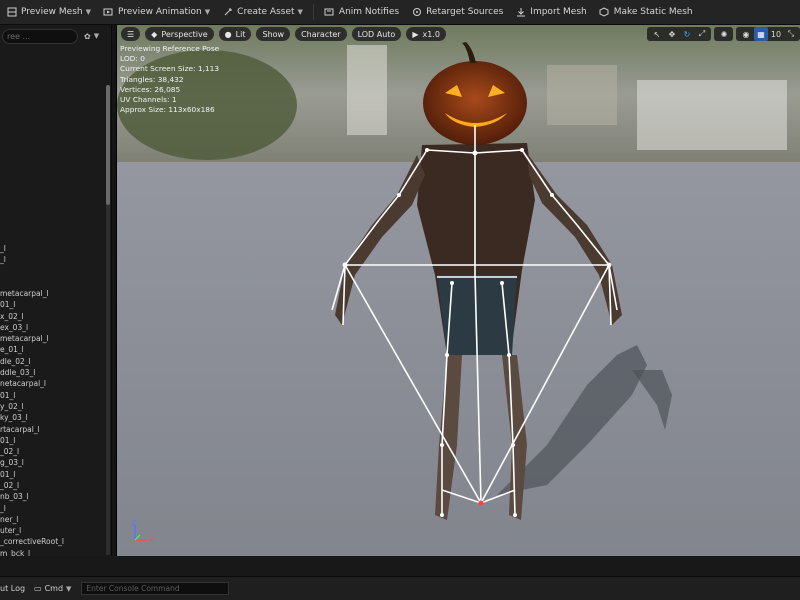 This screenshot has width=800, height=600. I want to click on move-icon: ✥, so click(672, 34).